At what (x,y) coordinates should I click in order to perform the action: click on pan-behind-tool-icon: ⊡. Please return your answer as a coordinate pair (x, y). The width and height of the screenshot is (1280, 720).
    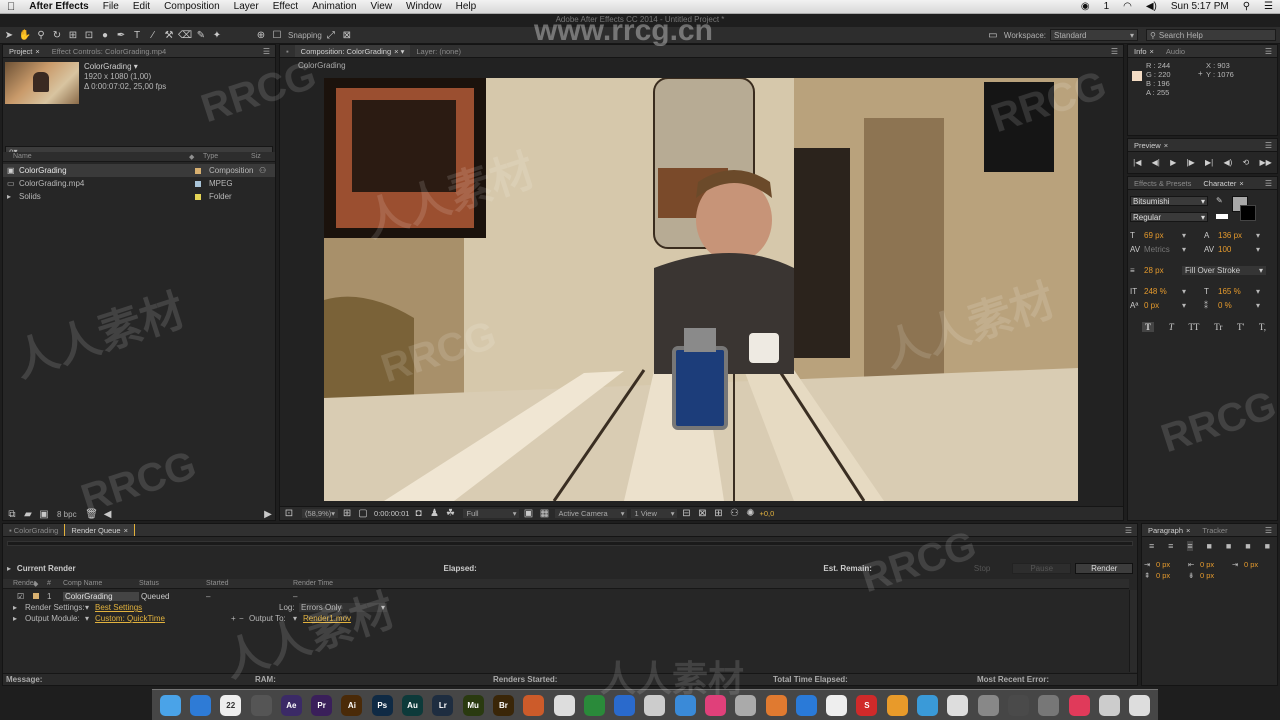
    Looking at the image, I should click on (89, 35).